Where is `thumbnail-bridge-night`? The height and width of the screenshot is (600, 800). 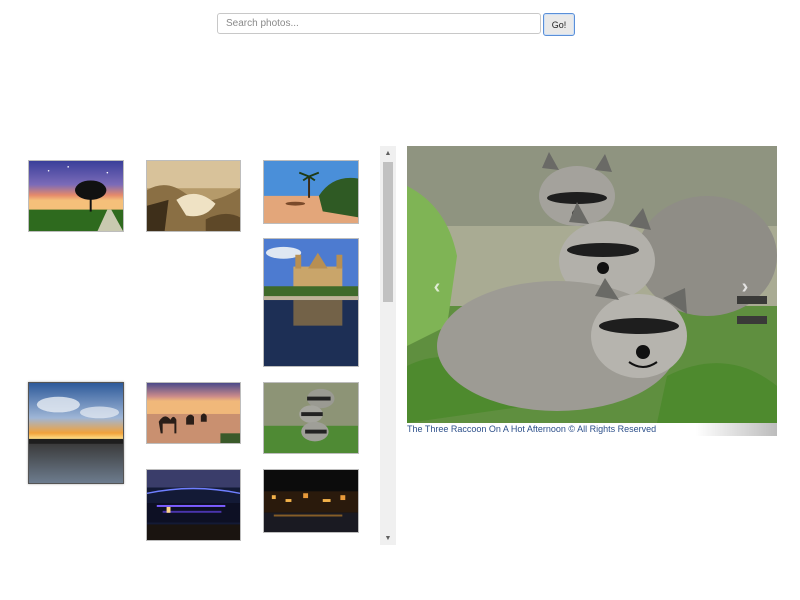
thumbnail-bridge-night is located at coordinates (193, 505).